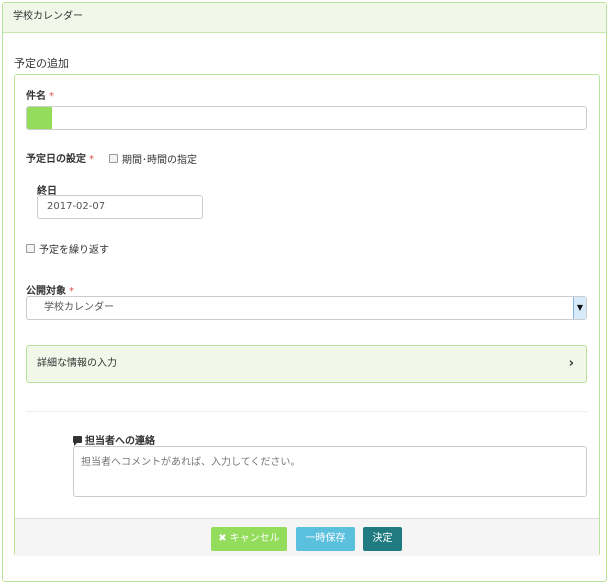  I want to click on repeat-checkbox-label: 予定を繰り返す, so click(74, 250).